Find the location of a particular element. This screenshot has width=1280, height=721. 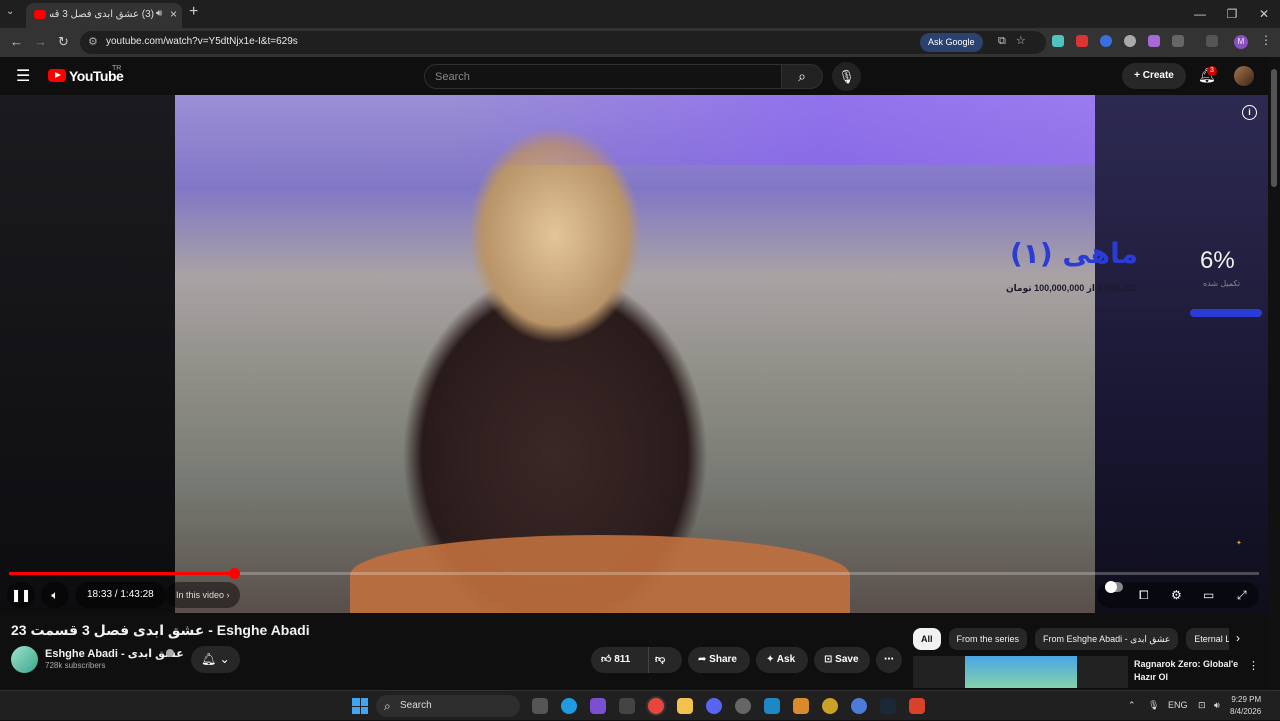

extension-puzzle-icon is located at coordinates (1154, 41).